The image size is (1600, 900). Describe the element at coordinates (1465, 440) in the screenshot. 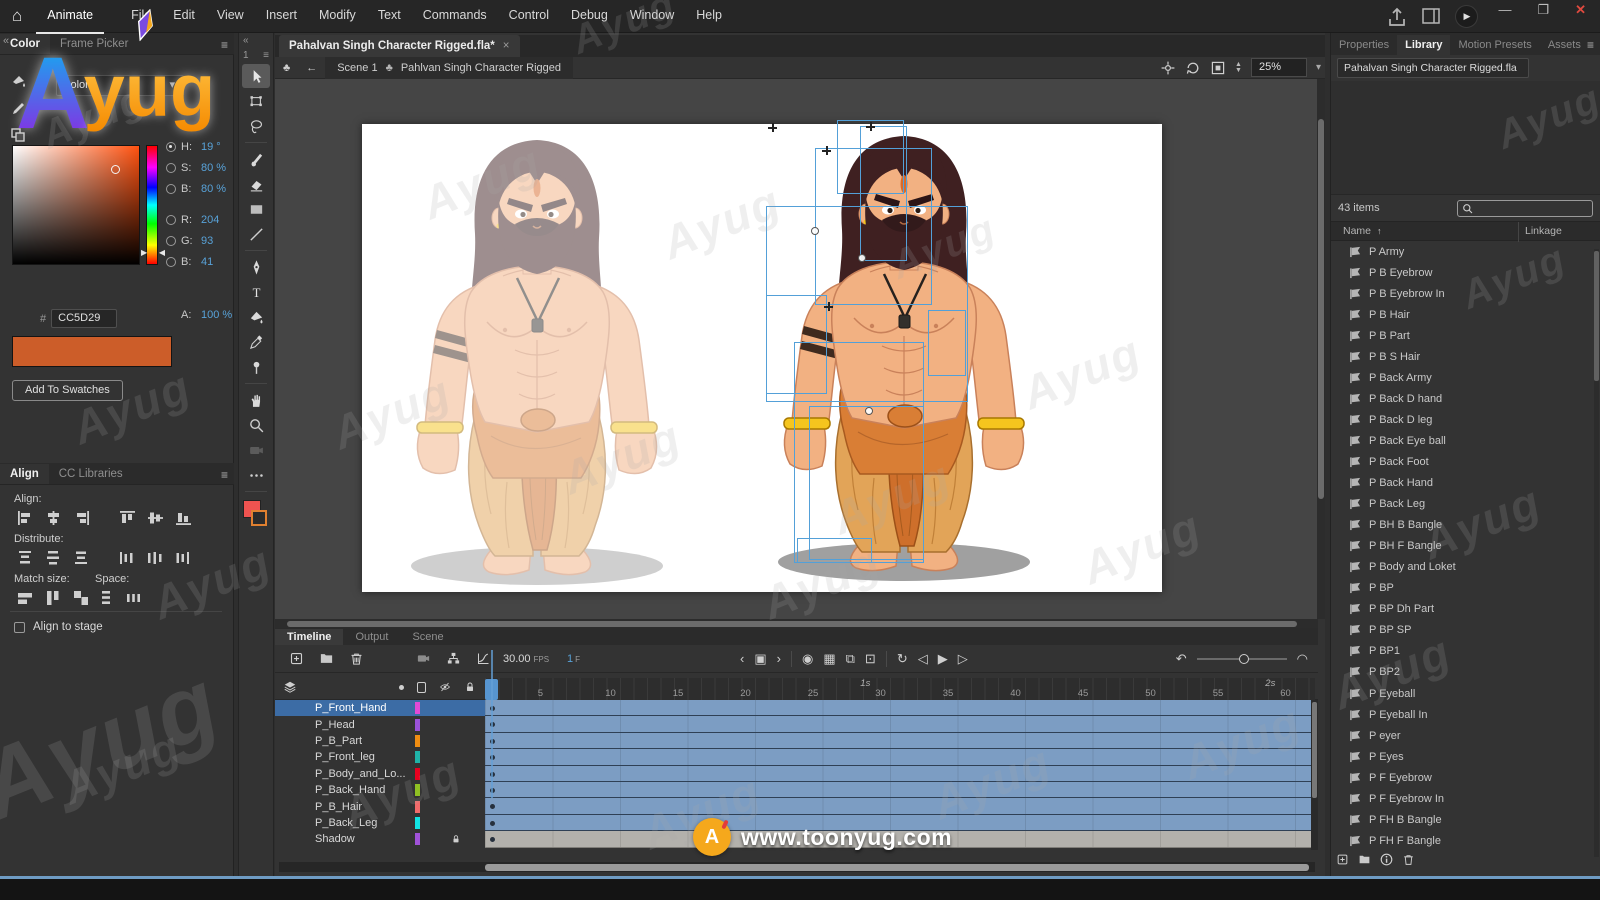

I see `library-item: P Back Eye ball` at that location.